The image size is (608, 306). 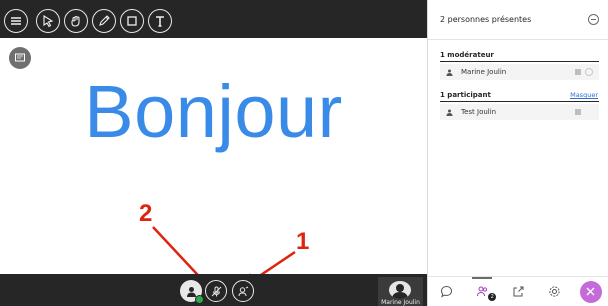 I want to click on online-status-icon, so click(x=199, y=299).